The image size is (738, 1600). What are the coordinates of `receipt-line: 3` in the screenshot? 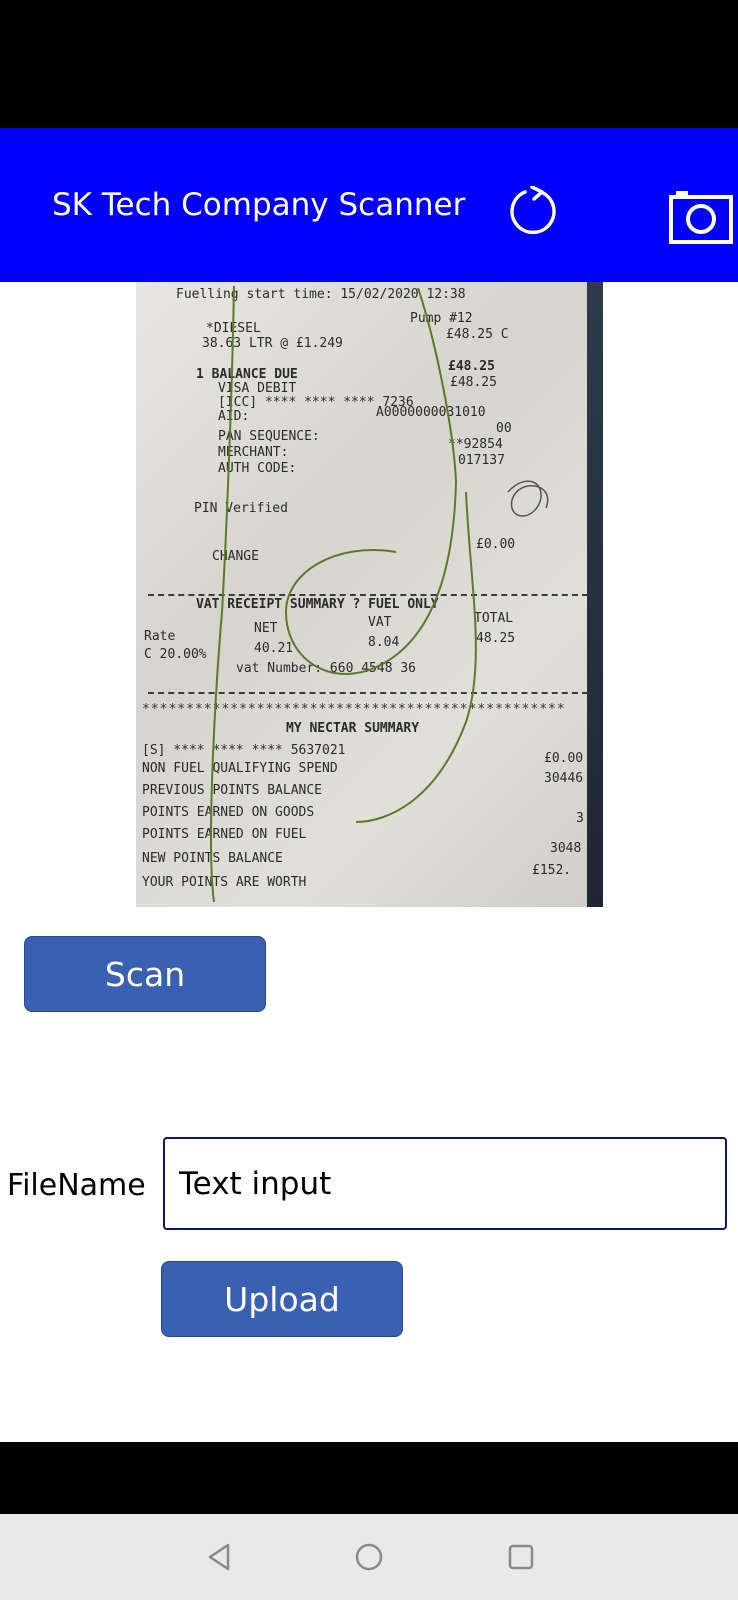 It's located at (580, 818).